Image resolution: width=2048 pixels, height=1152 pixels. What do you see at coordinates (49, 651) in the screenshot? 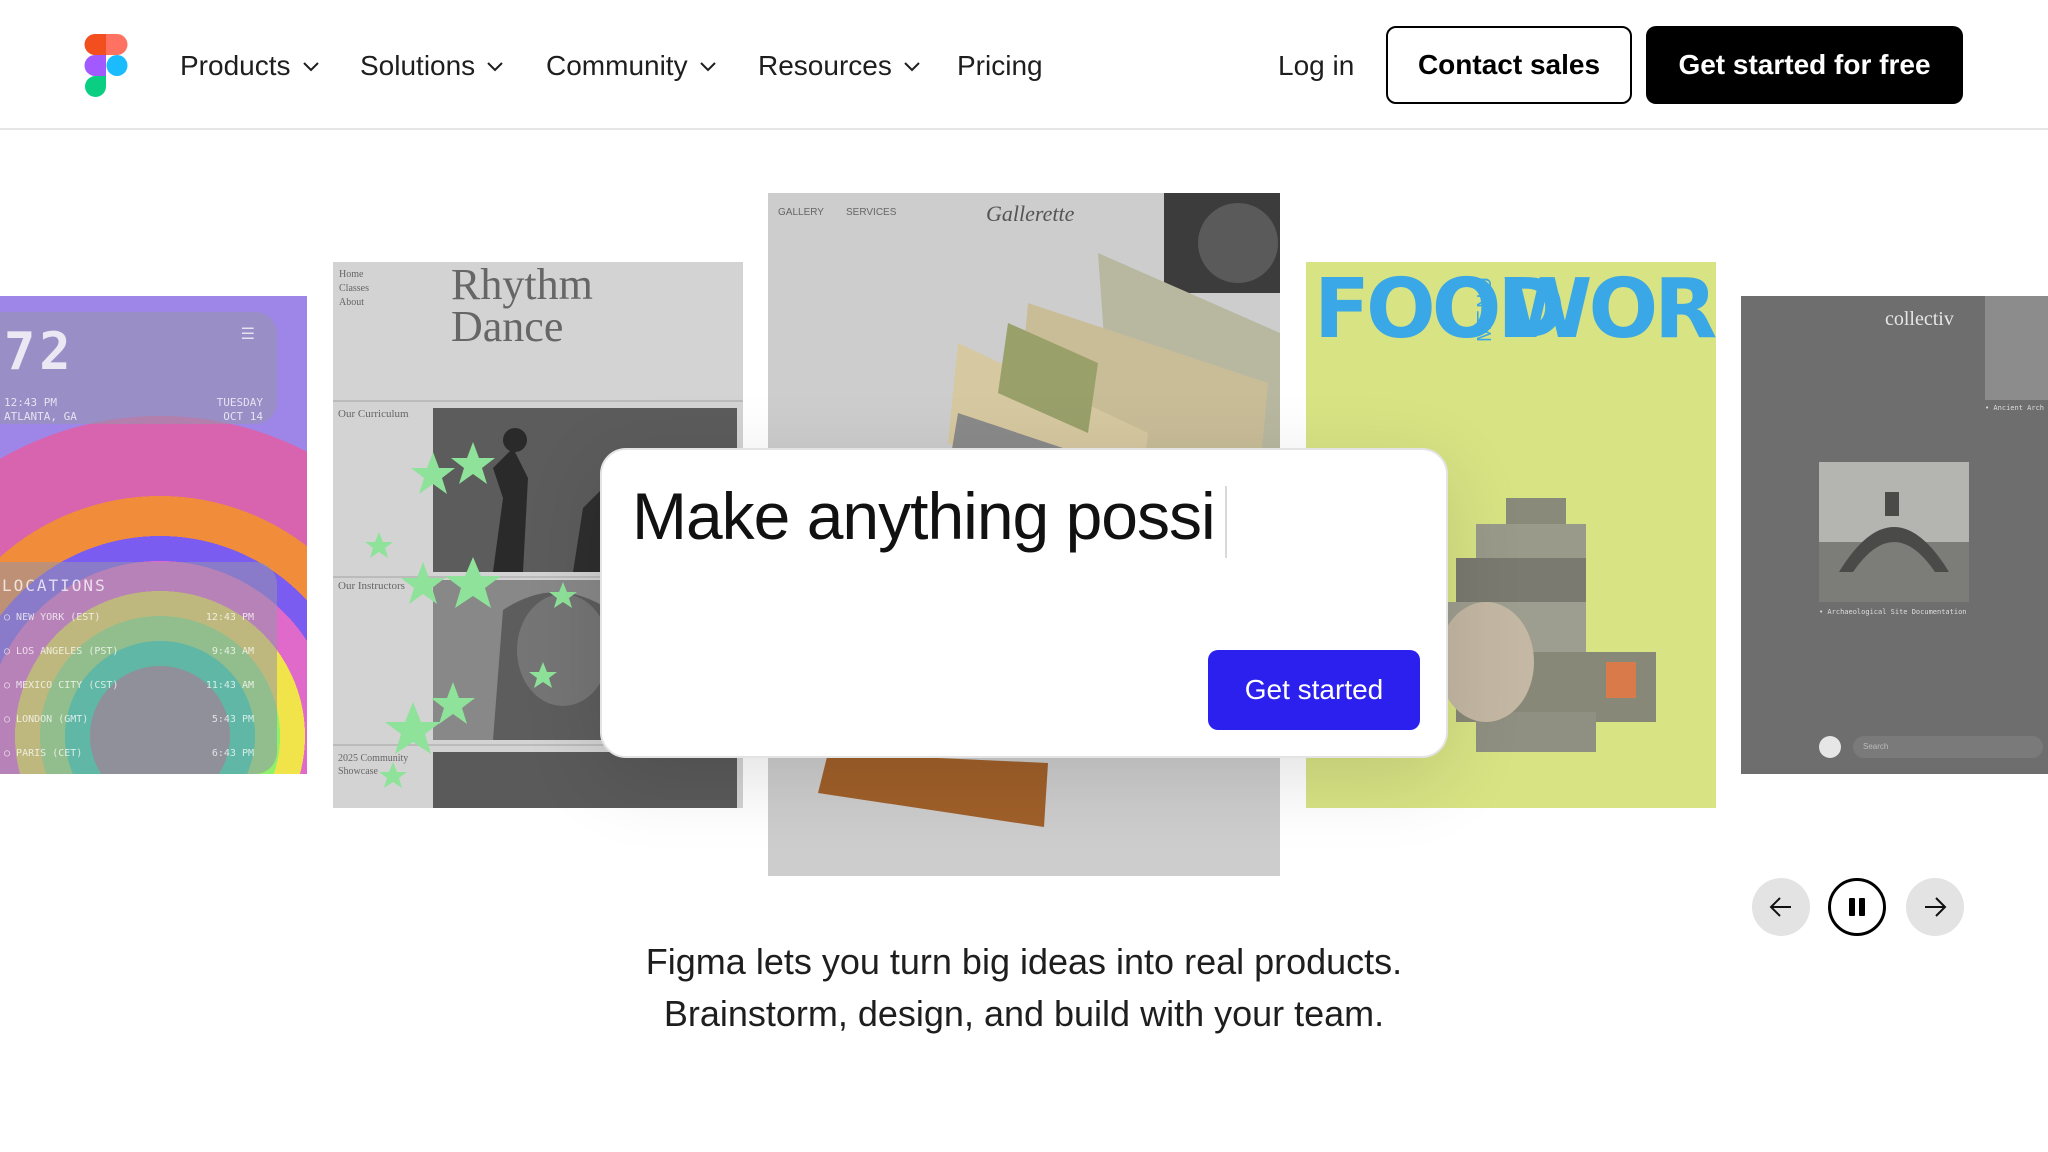
I see `location-name: LOS ANGELES` at bounding box center [49, 651].